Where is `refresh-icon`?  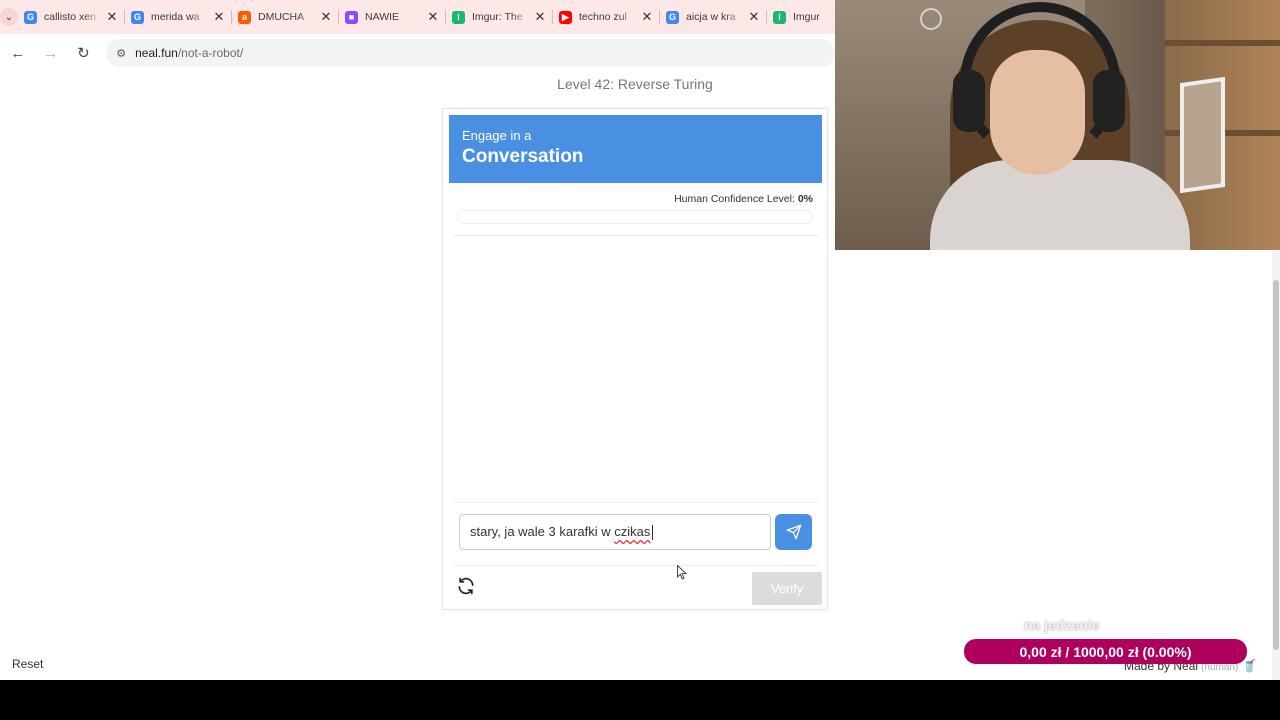
refresh-icon is located at coordinates (466, 586).